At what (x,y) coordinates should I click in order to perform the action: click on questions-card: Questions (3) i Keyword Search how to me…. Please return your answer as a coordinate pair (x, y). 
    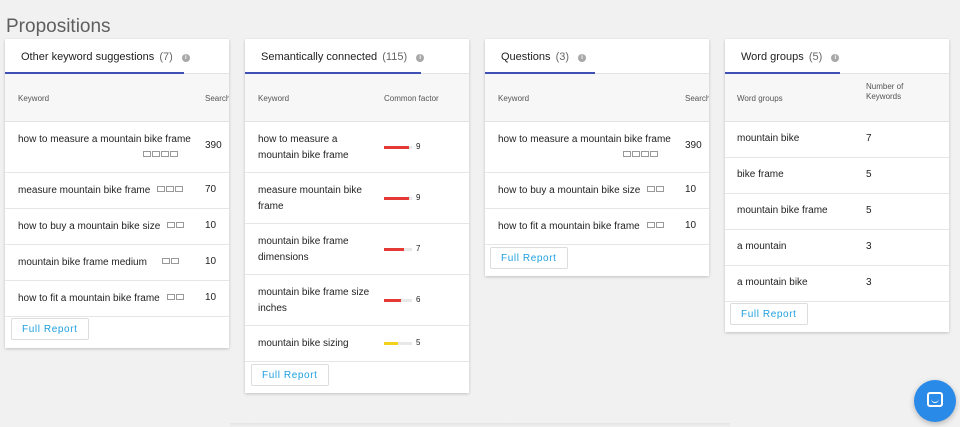
    Looking at the image, I should click on (597, 157).